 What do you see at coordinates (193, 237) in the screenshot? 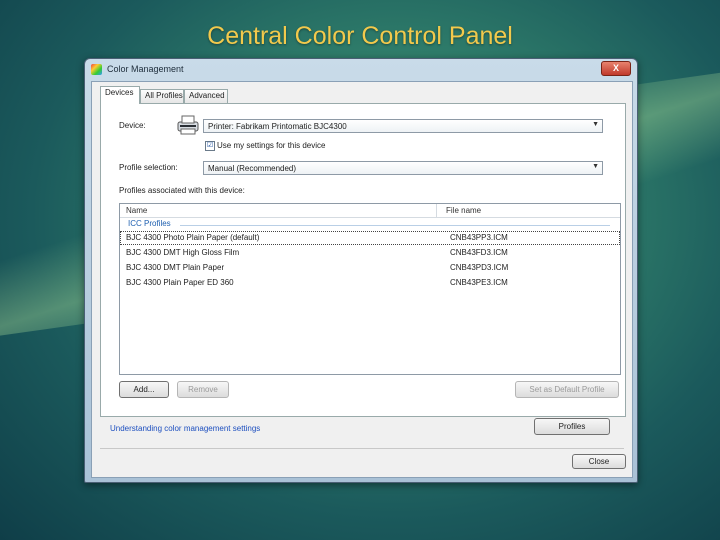
I see `profile-name: BJC 4300 Photo Plain Paper (default)` at bounding box center [193, 237].